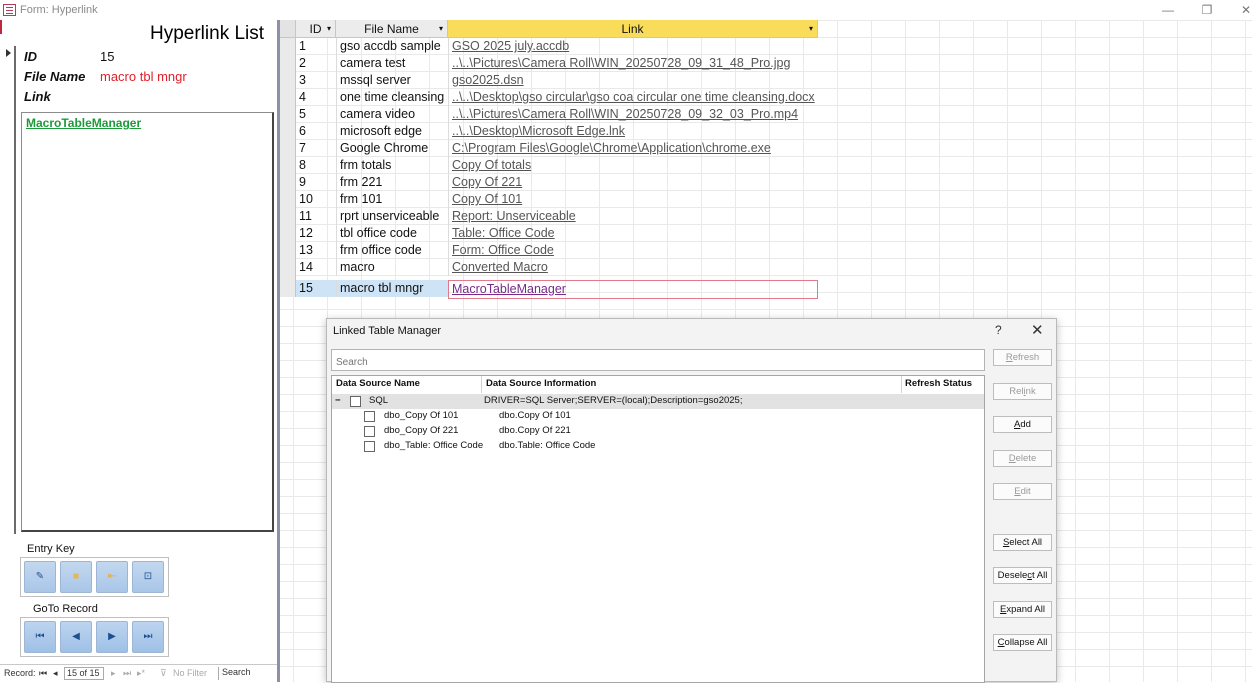  I want to click on id-cell: 2, so click(316, 63).